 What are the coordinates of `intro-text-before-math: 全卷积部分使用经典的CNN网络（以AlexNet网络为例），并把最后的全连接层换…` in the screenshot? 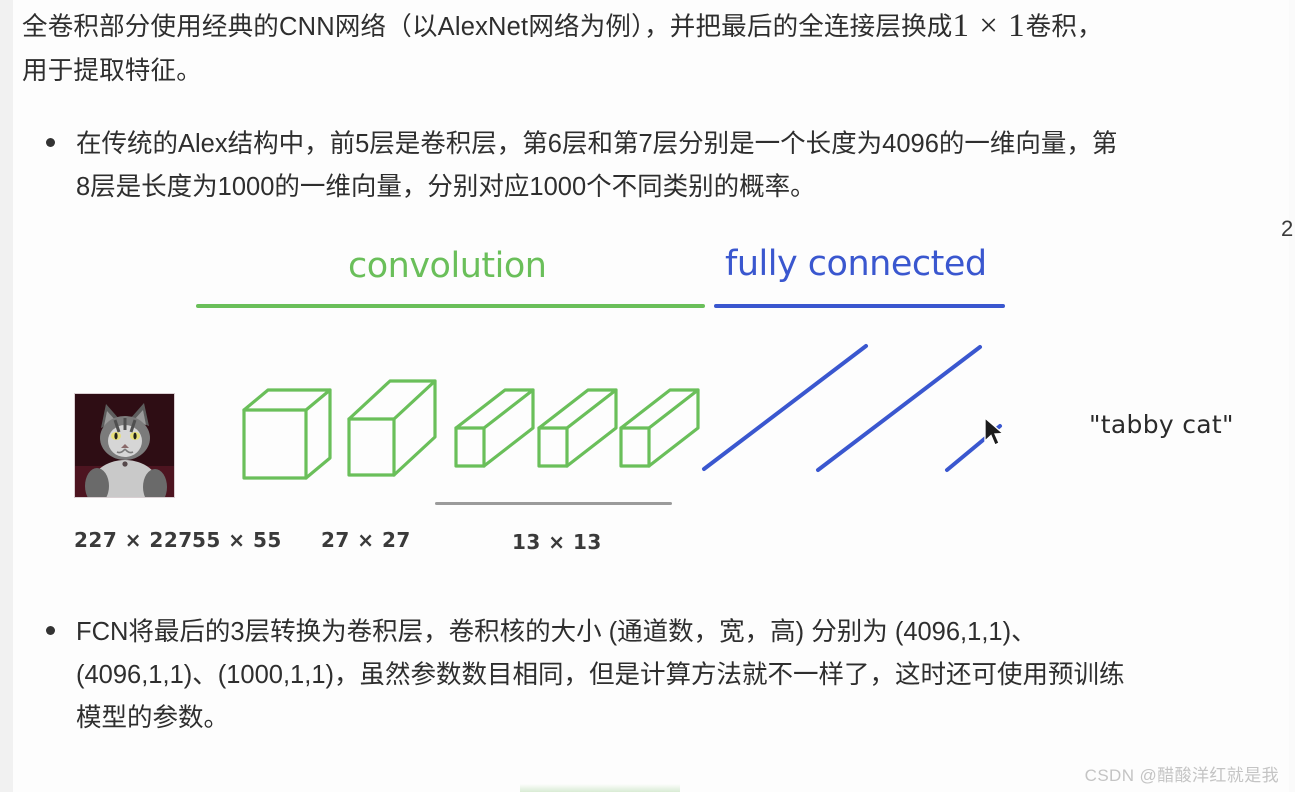 It's located at (487, 27).